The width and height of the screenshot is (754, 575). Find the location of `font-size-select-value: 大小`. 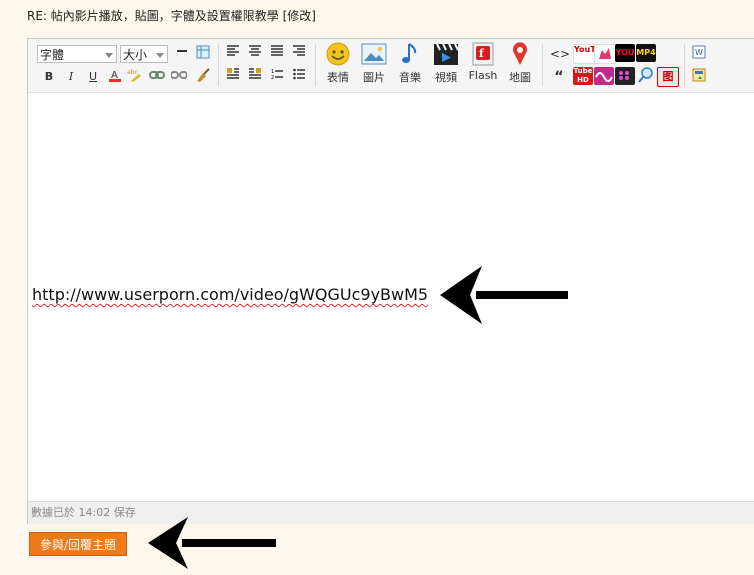

font-size-select-value: 大小 is located at coordinates (135, 55).